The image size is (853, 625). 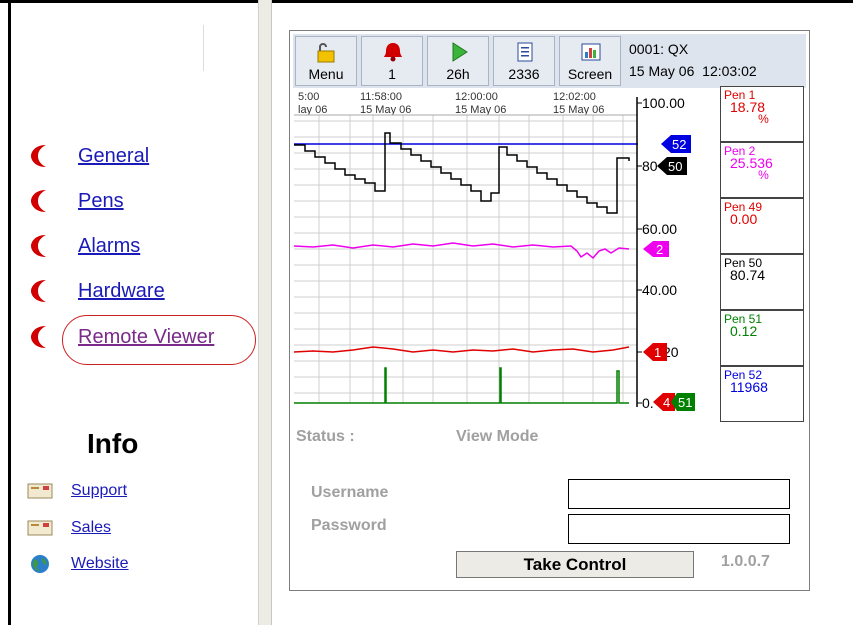 I want to click on nav-link-general: General, so click(x=113, y=156).